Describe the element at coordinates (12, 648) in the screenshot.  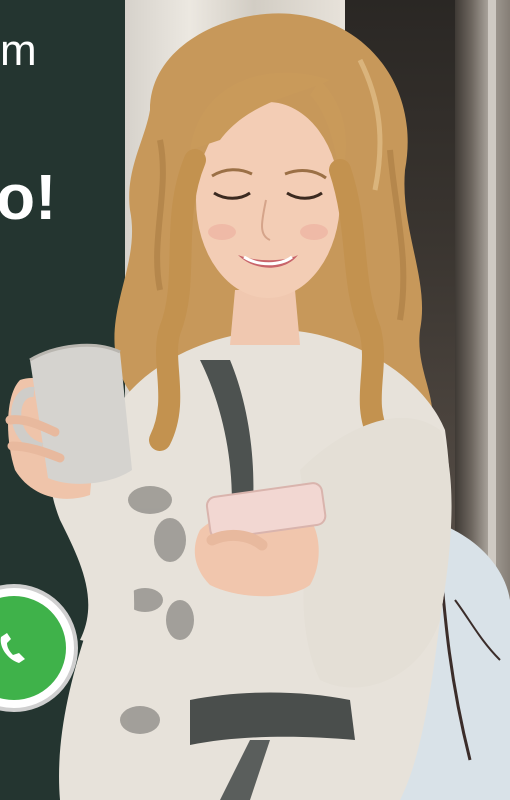
I see `whatsapp-phone-icon` at that location.